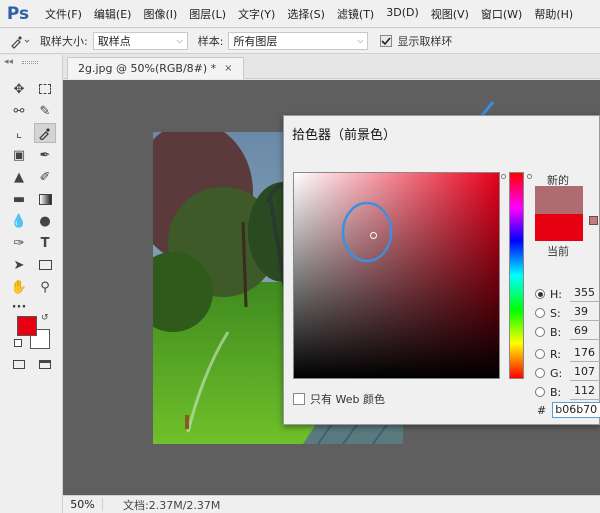 The image size is (600, 513). I want to click on r-radio, so click(540, 354).